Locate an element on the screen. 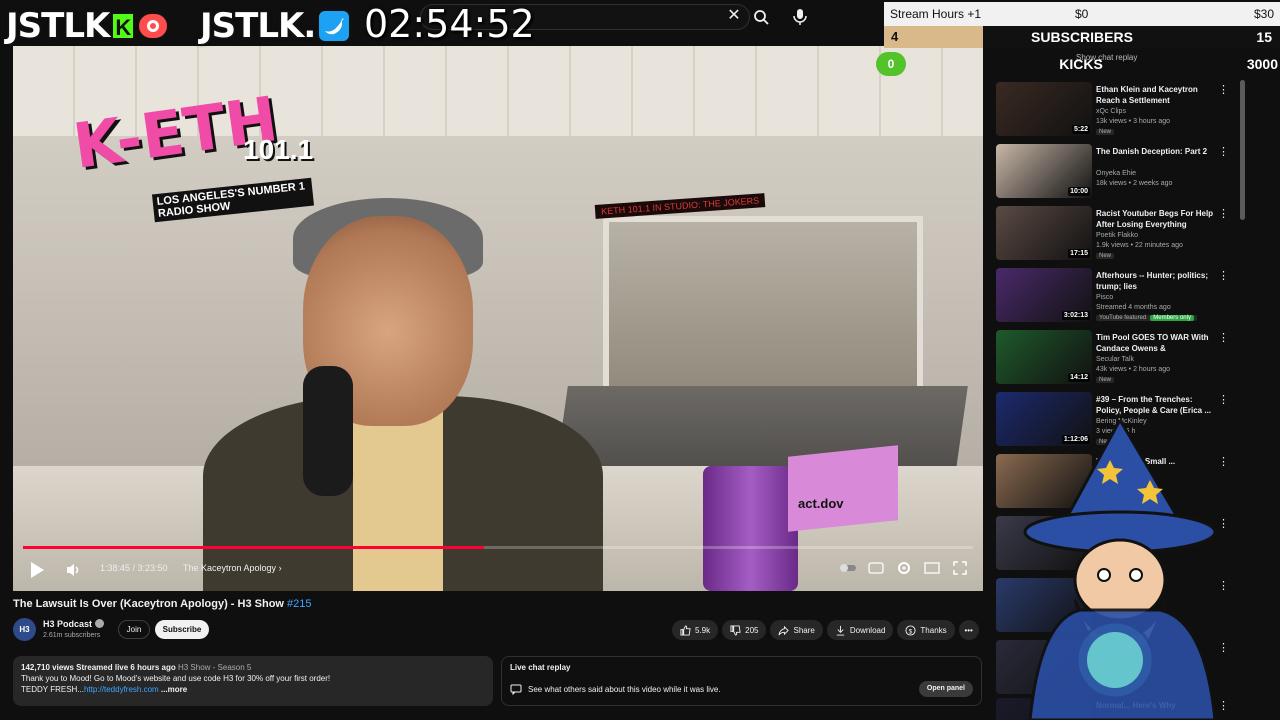 This screenshot has width=1280, height=720. fullscreen-icon is located at coordinates (960, 568).